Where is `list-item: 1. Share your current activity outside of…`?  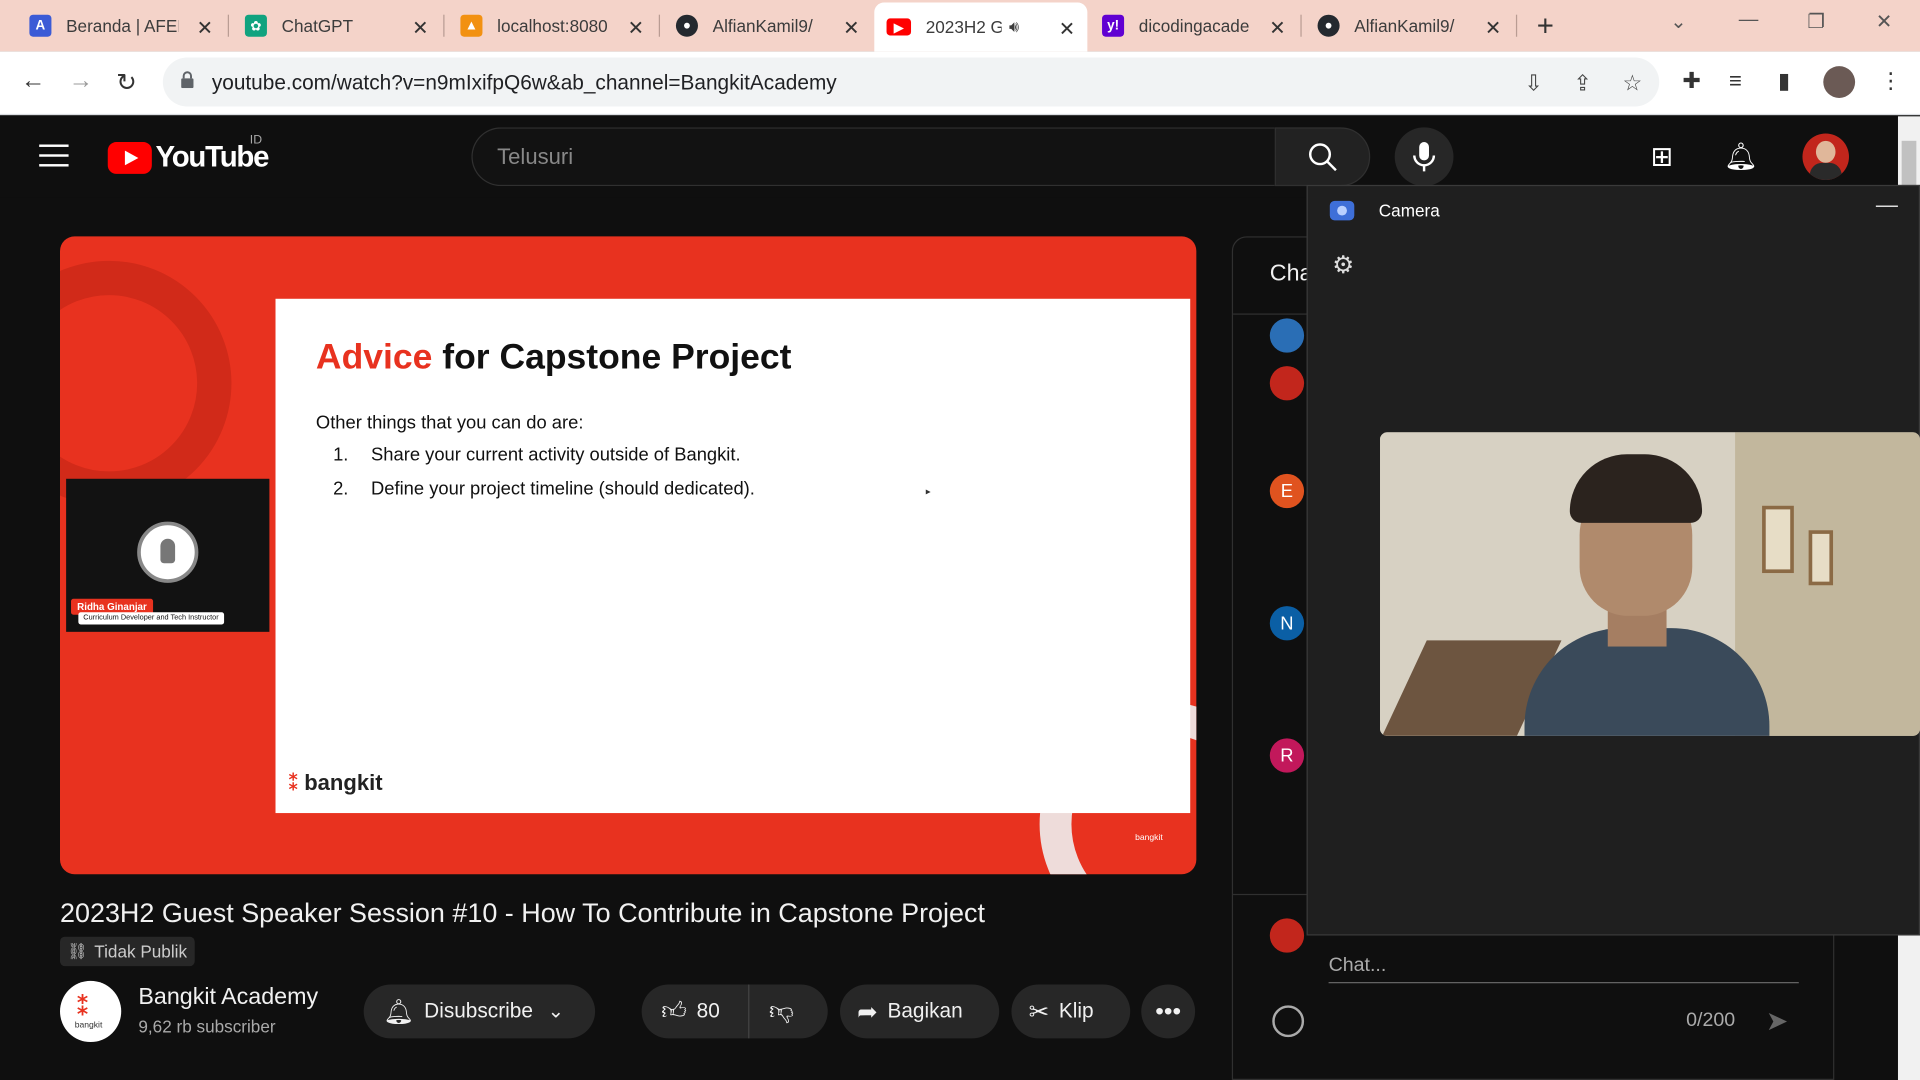
list-item: 1. Share your current activity outside of… is located at coordinates (537, 455).